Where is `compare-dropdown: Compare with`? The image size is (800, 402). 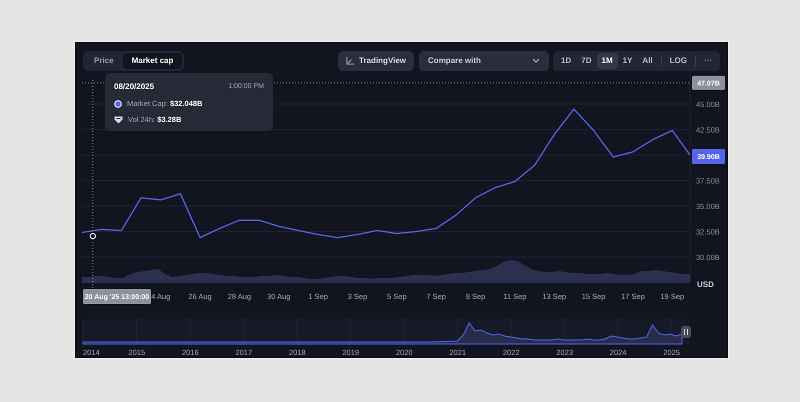 compare-dropdown: Compare with is located at coordinates (484, 60).